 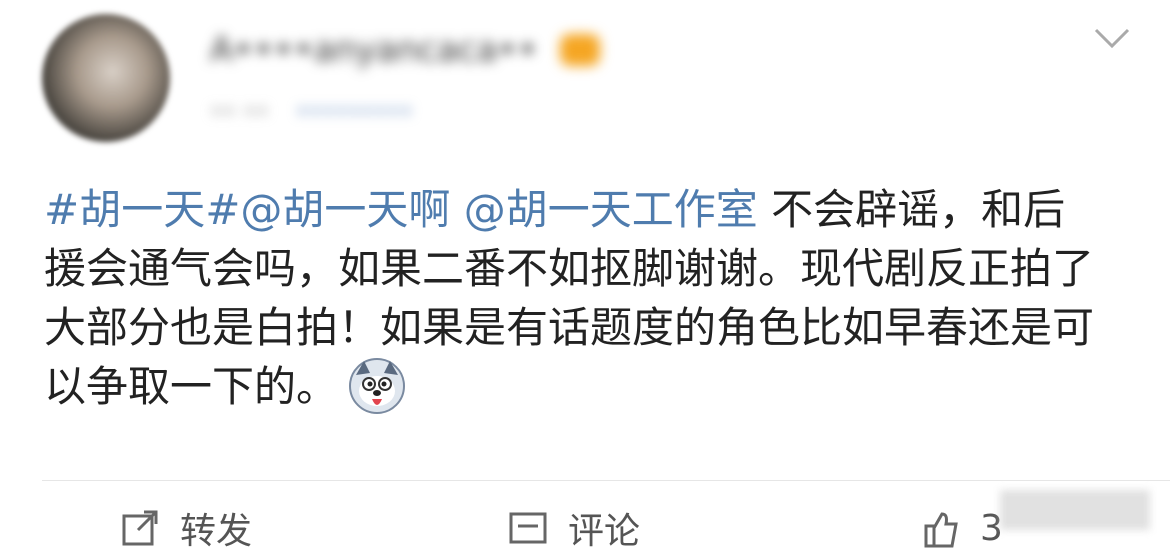 I want to click on comment-button: 评论, so click(x=574, y=530).